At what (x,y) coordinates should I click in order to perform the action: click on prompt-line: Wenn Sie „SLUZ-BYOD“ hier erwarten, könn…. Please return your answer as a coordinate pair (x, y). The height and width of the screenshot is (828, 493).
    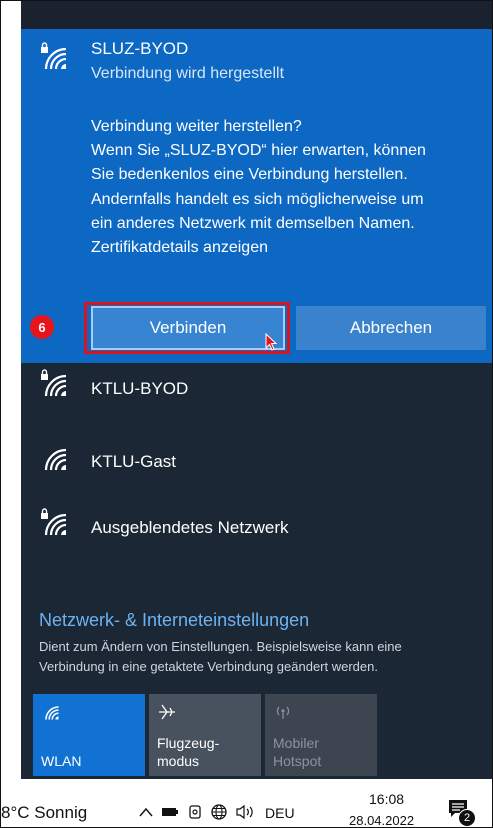
    Looking at the image, I should click on (258, 151).